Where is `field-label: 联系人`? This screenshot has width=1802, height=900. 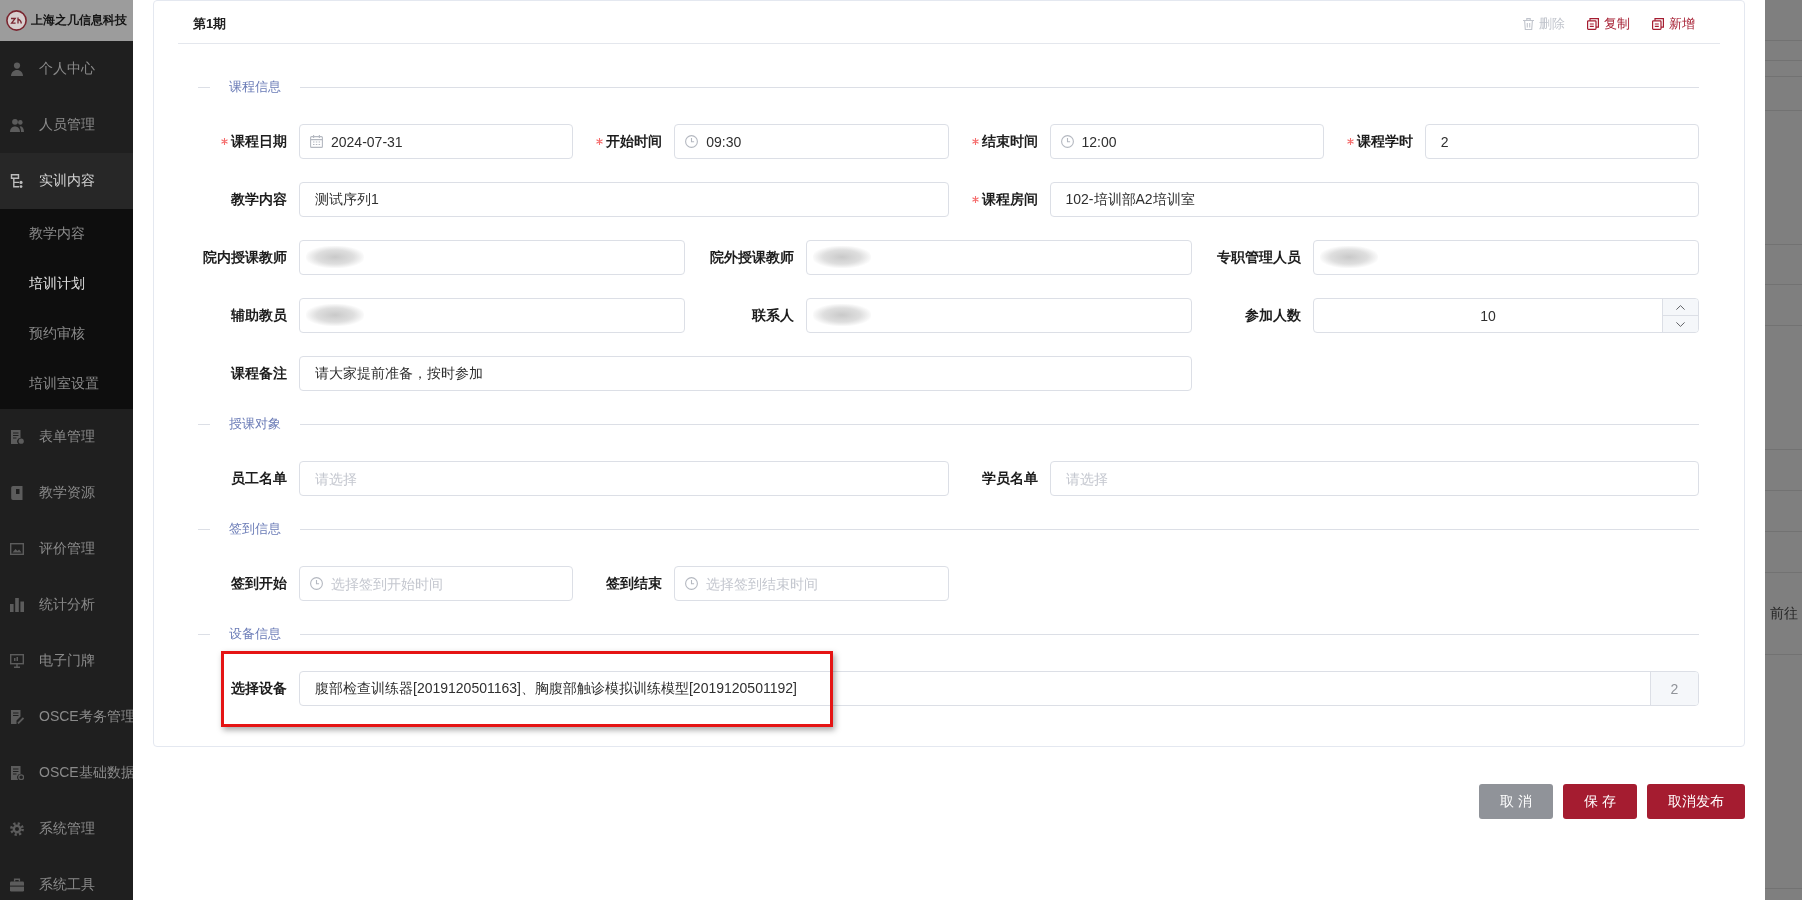
field-label: 联系人 is located at coordinates (773, 315).